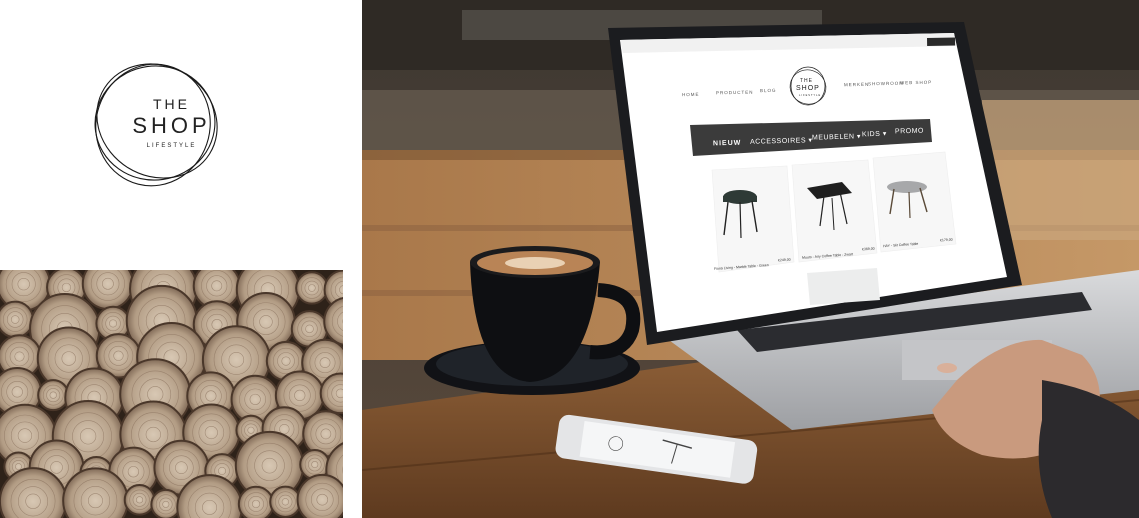 The width and height of the screenshot is (1139, 518). I want to click on site-logo-the: THE, so click(806, 81).